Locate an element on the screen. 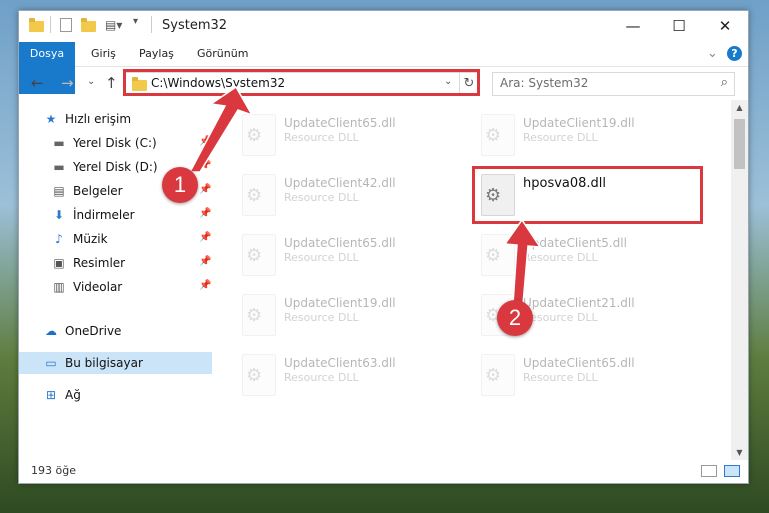 This screenshot has width=769, height=513. step-1-badge: 1 is located at coordinates (180, 185).